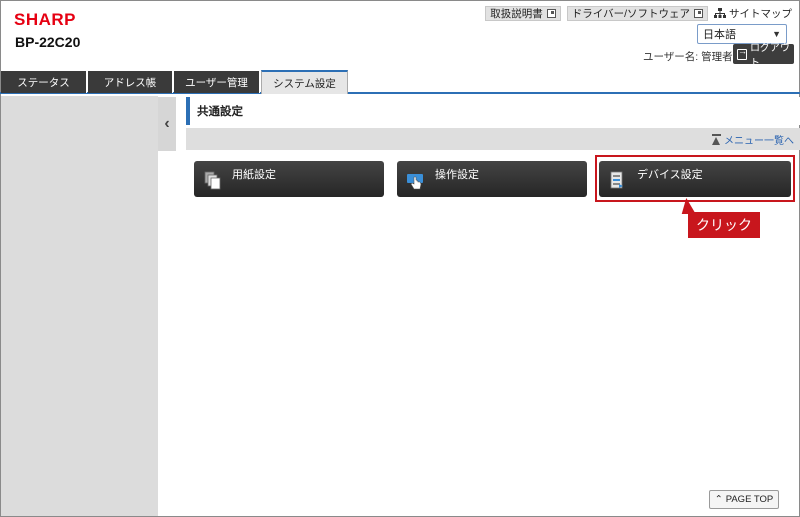 This screenshot has height=517, width=800. What do you see at coordinates (688, 57) in the screenshot?
I see `user-name: ユーザー名: 管理者` at bounding box center [688, 57].